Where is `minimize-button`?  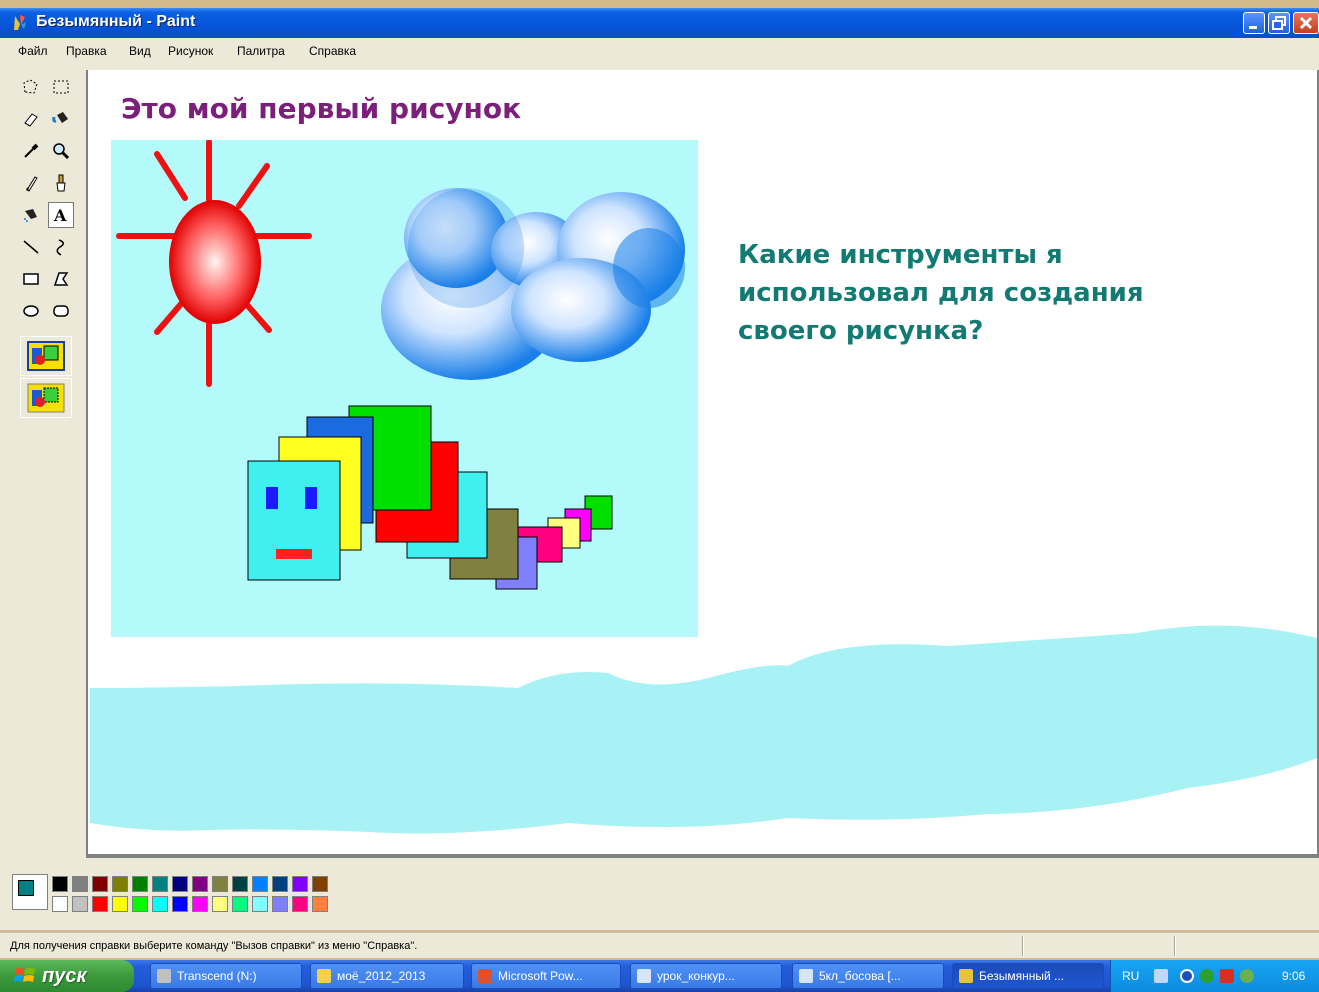 minimize-button is located at coordinates (1254, 23).